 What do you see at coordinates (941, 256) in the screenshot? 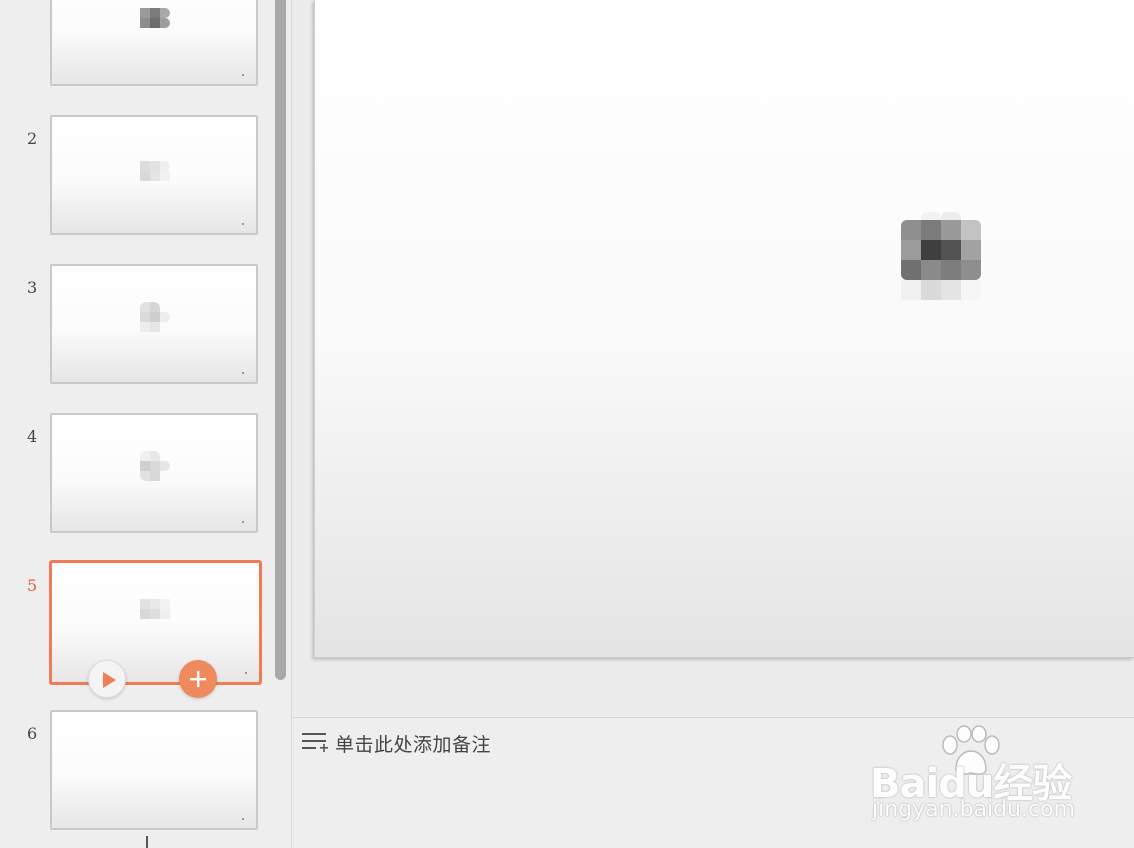
I see `canvas-blurred-content` at bounding box center [941, 256].